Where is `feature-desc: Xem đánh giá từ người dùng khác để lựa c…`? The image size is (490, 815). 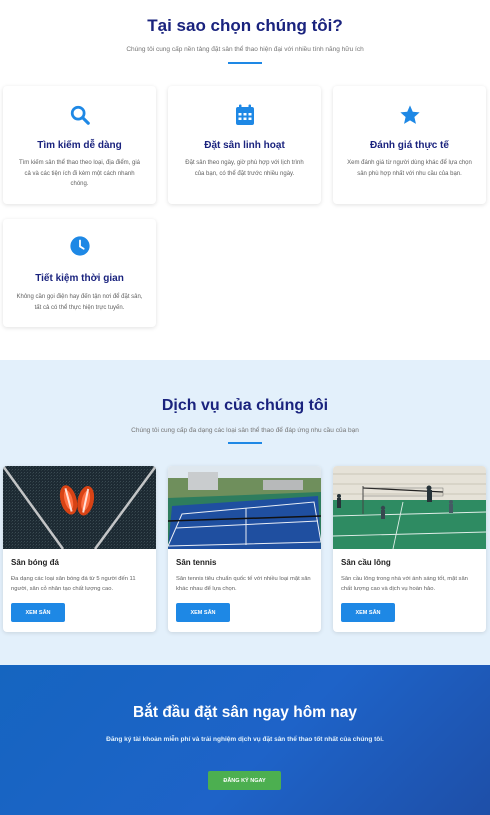
feature-desc: Xem đánh giá từ người dùng khác để lựa c… is located at coordinates (409, 168).